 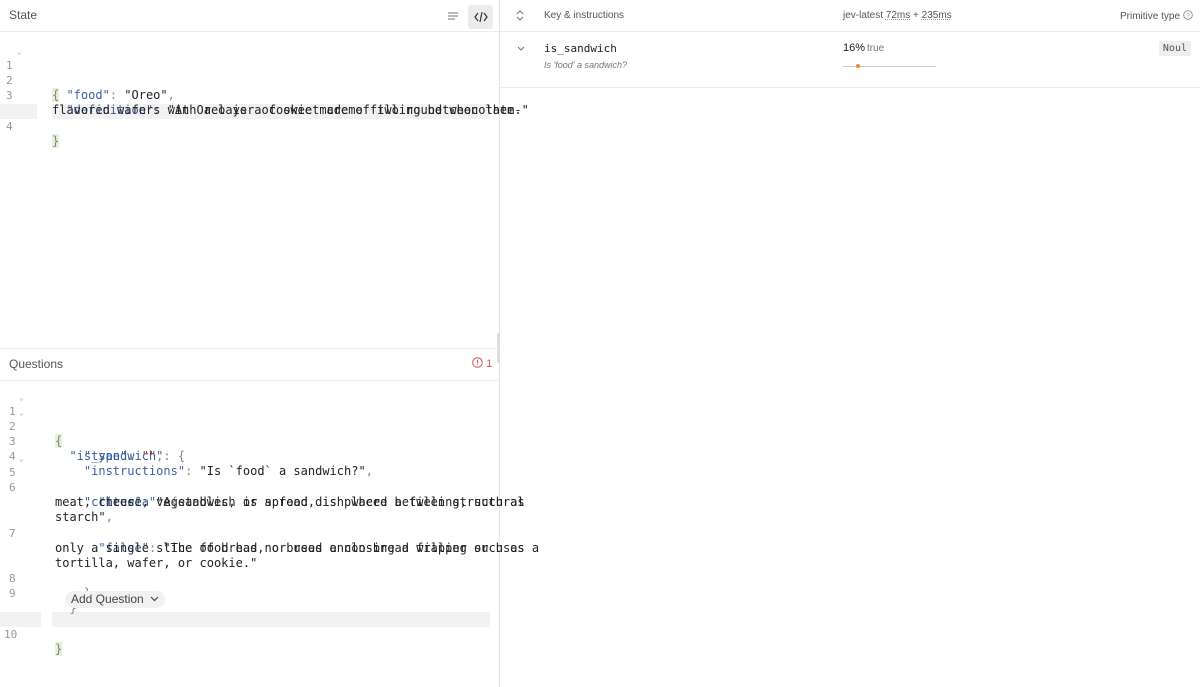 What do you see at coordinates (11, 634) in the screenshot?
I see `line-number: 10` at bounding box center [11, 634].